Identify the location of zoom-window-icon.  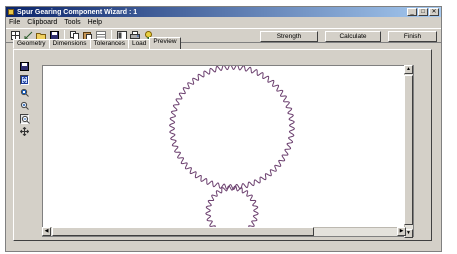
(24, 93).